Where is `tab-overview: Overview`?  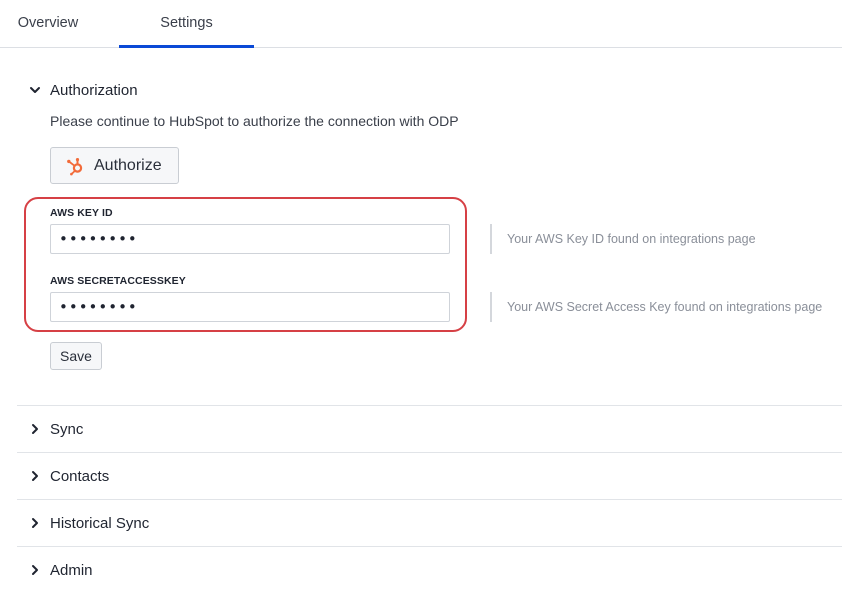
tab-overview: Overview is located at coordinates (48, 23).